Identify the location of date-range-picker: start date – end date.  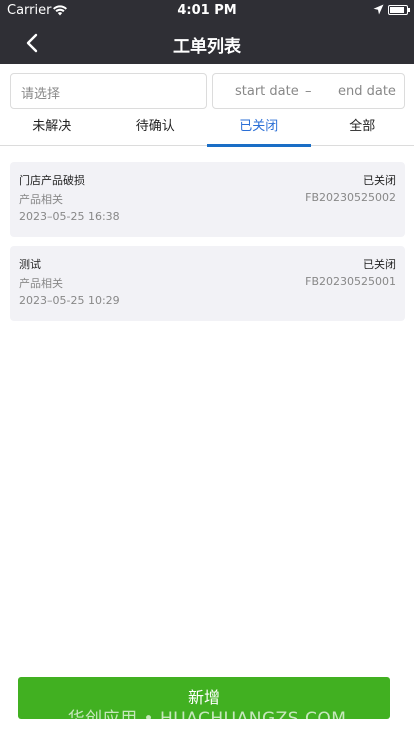
(308, 91).